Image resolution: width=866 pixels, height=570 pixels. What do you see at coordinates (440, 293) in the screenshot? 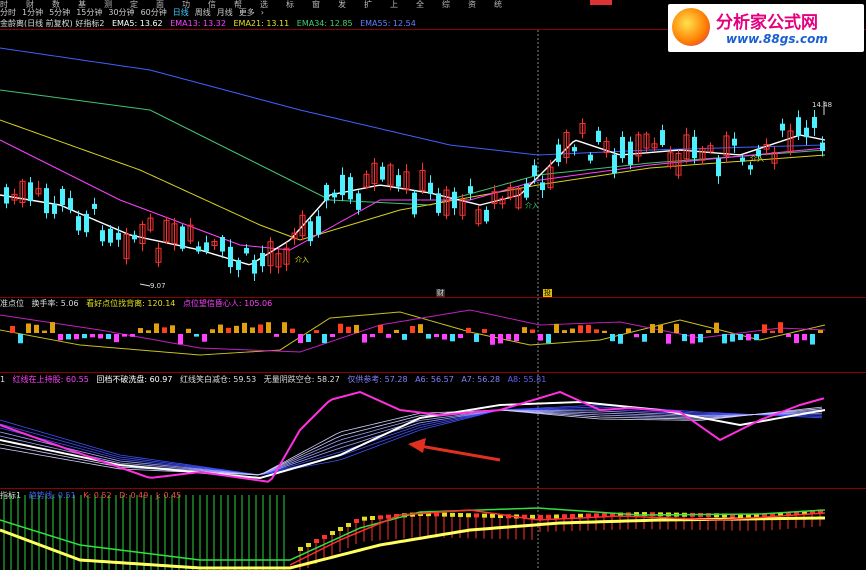
I see `financial-marker: 财` at bounding box center [440, 293].